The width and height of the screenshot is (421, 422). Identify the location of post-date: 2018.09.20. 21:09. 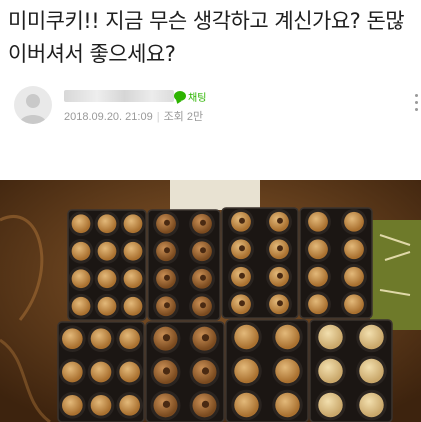
(108, 117).